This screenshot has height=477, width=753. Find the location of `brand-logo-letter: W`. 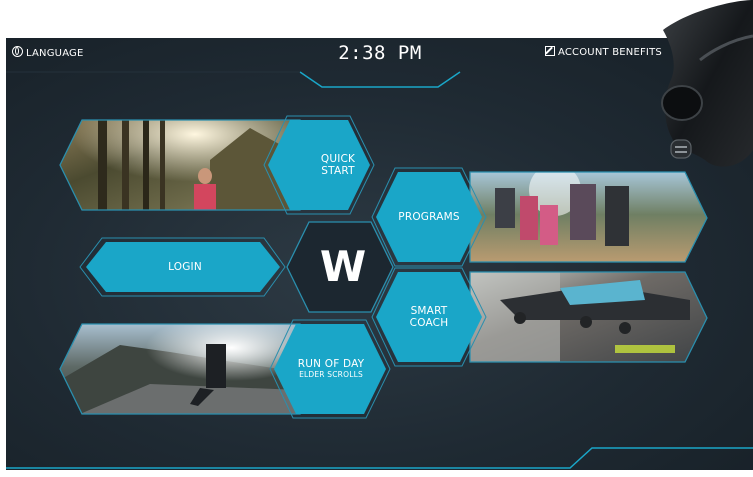

brand-logo-letter: W is located at coordinates (342, 266).